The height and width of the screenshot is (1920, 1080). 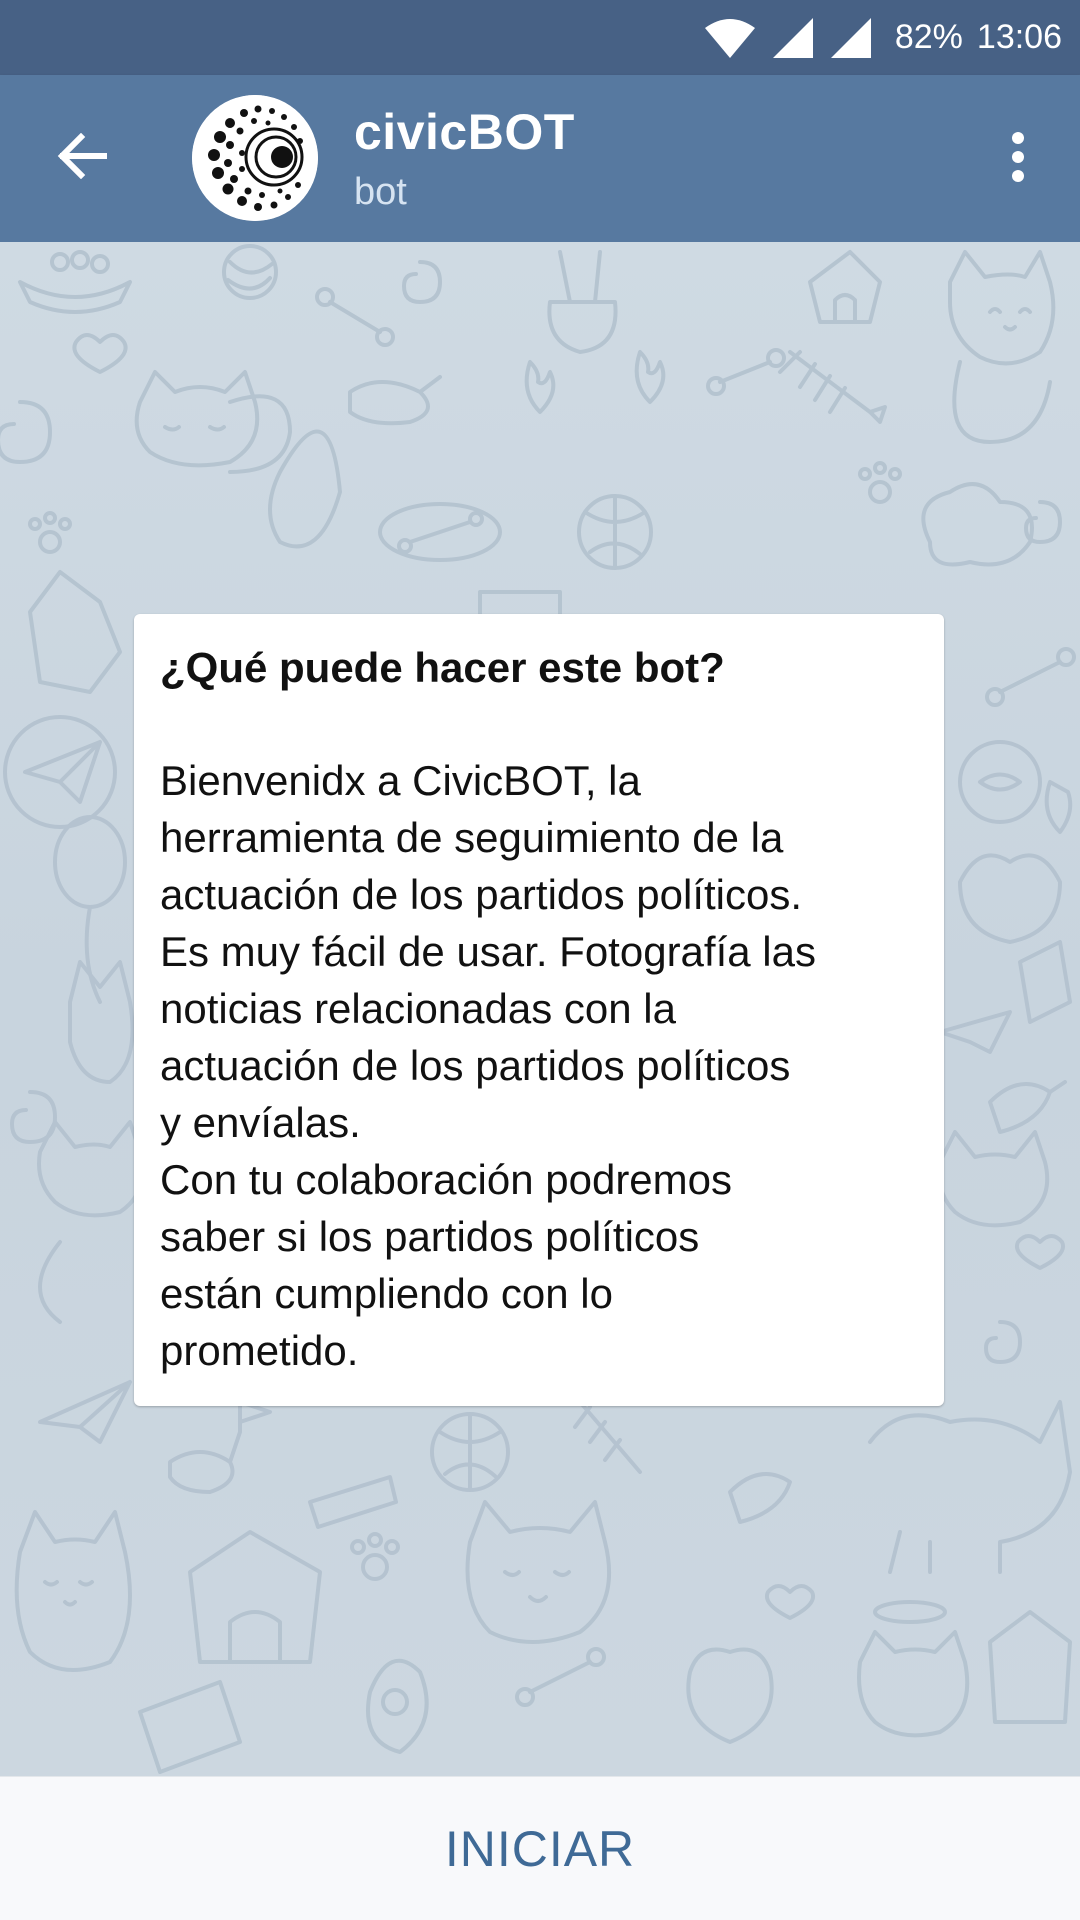 I want to click on battery-level: 82%, so click(x=928, y=37).